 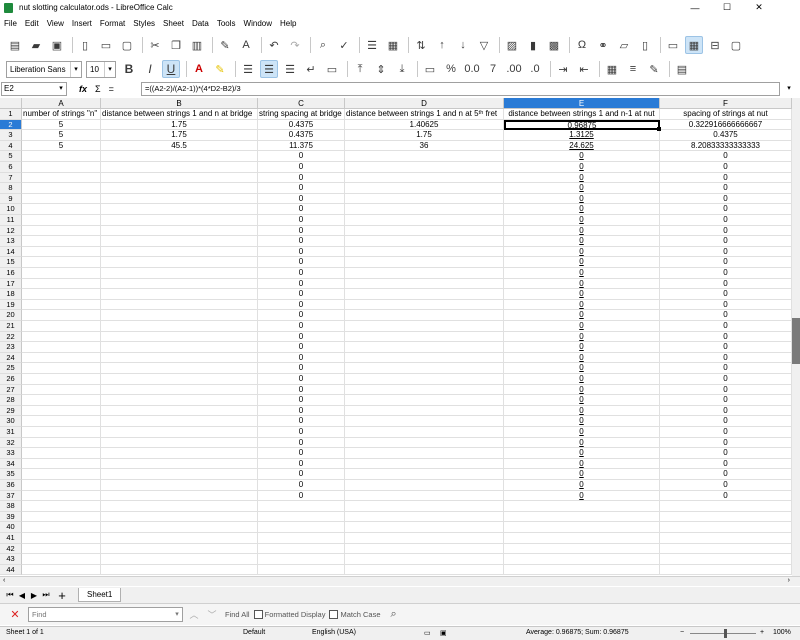 I want to click on cell-b26, so click(x=179, y=379).